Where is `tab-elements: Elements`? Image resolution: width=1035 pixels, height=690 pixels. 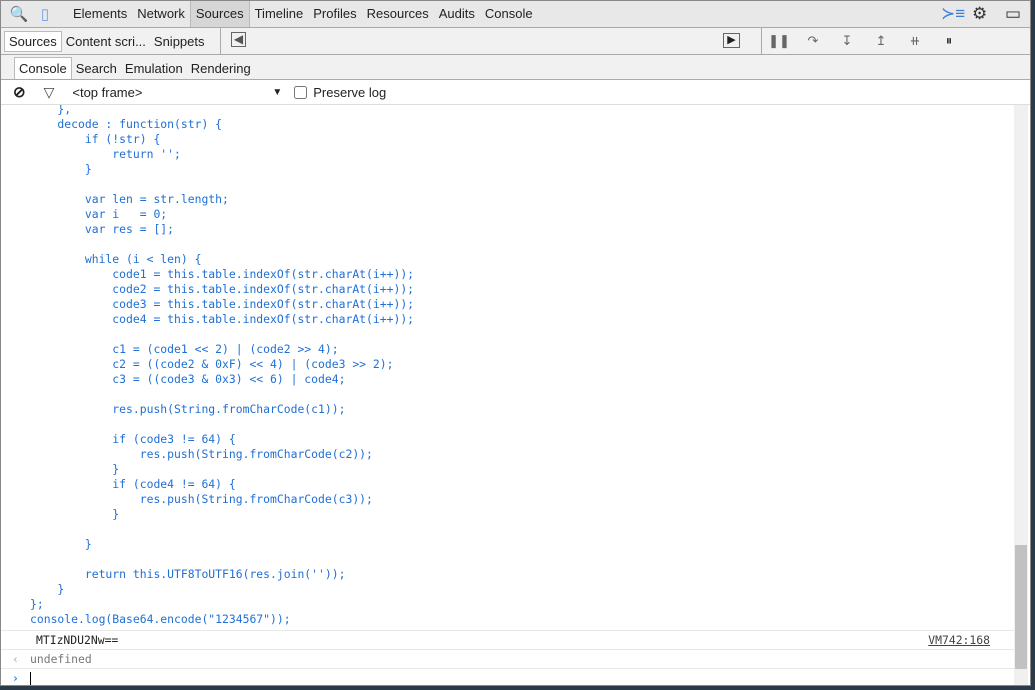
tab-elements: Elements is located at coordinates (100, 14).